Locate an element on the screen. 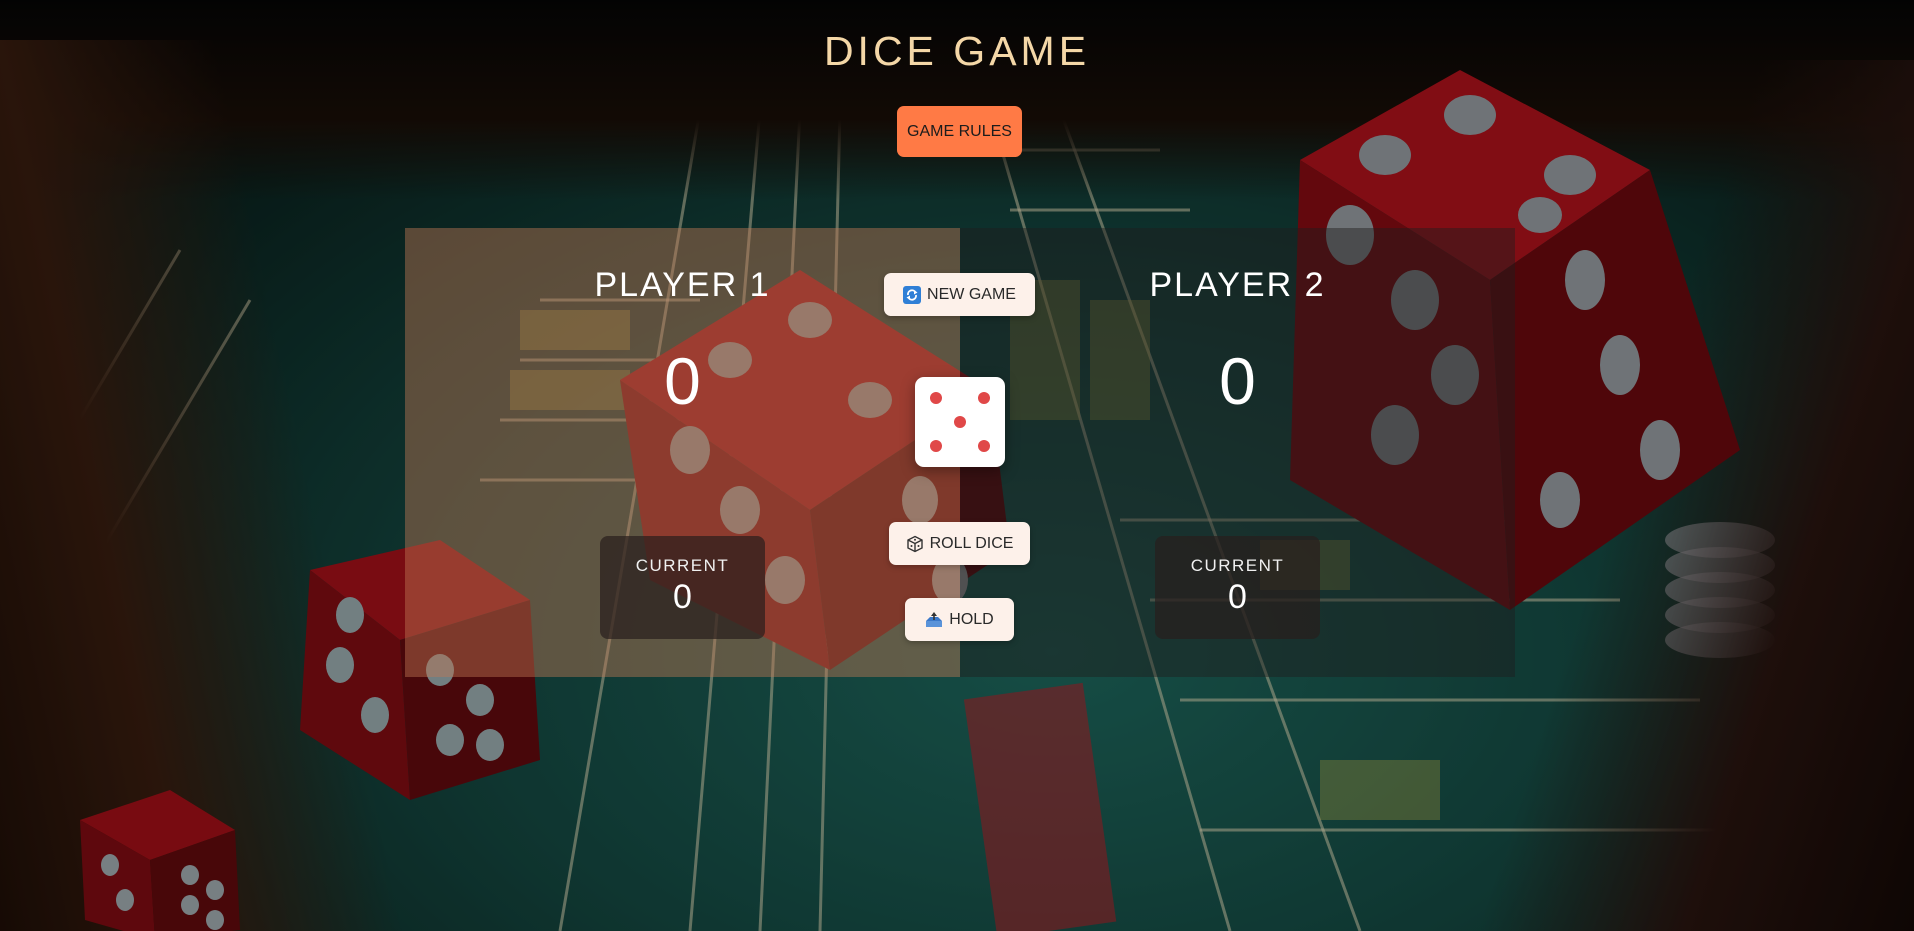 The image size is (1914, 931). player-2-current-box: CURRENT 0 is located at coordinates (1237, 587).